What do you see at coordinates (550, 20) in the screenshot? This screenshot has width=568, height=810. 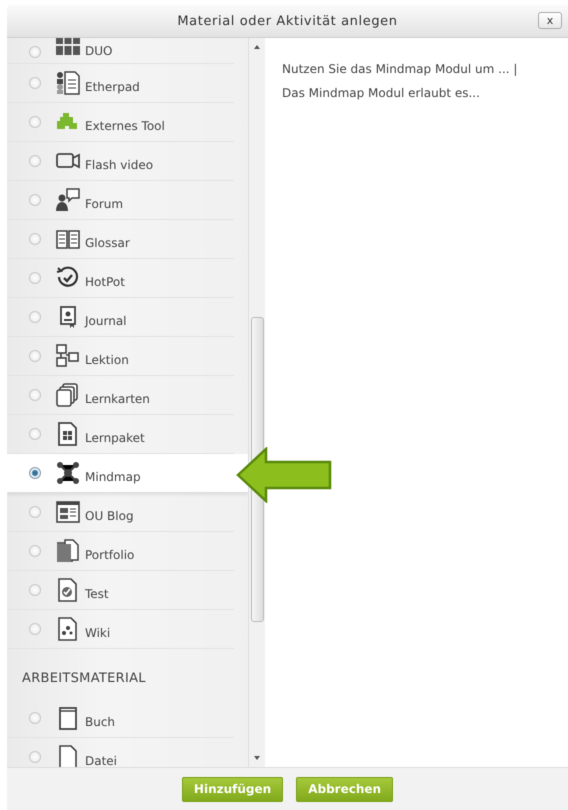 I see `close-button: x` at bounding box center [550, 20].